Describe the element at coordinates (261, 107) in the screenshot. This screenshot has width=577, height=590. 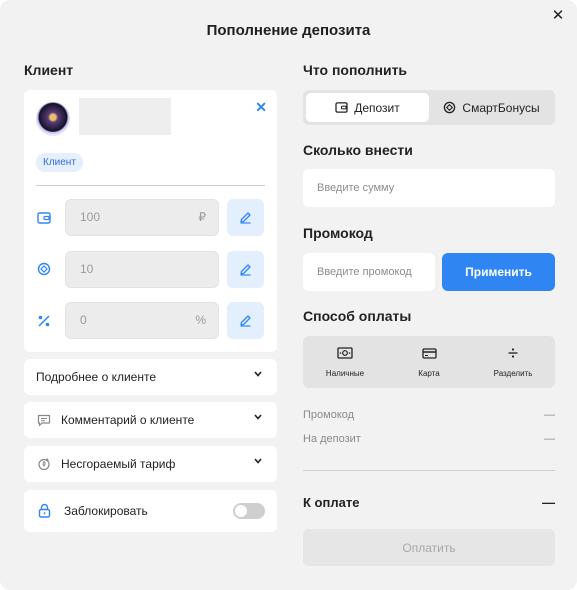
I see `remove-client-icon: ✕` at that location.